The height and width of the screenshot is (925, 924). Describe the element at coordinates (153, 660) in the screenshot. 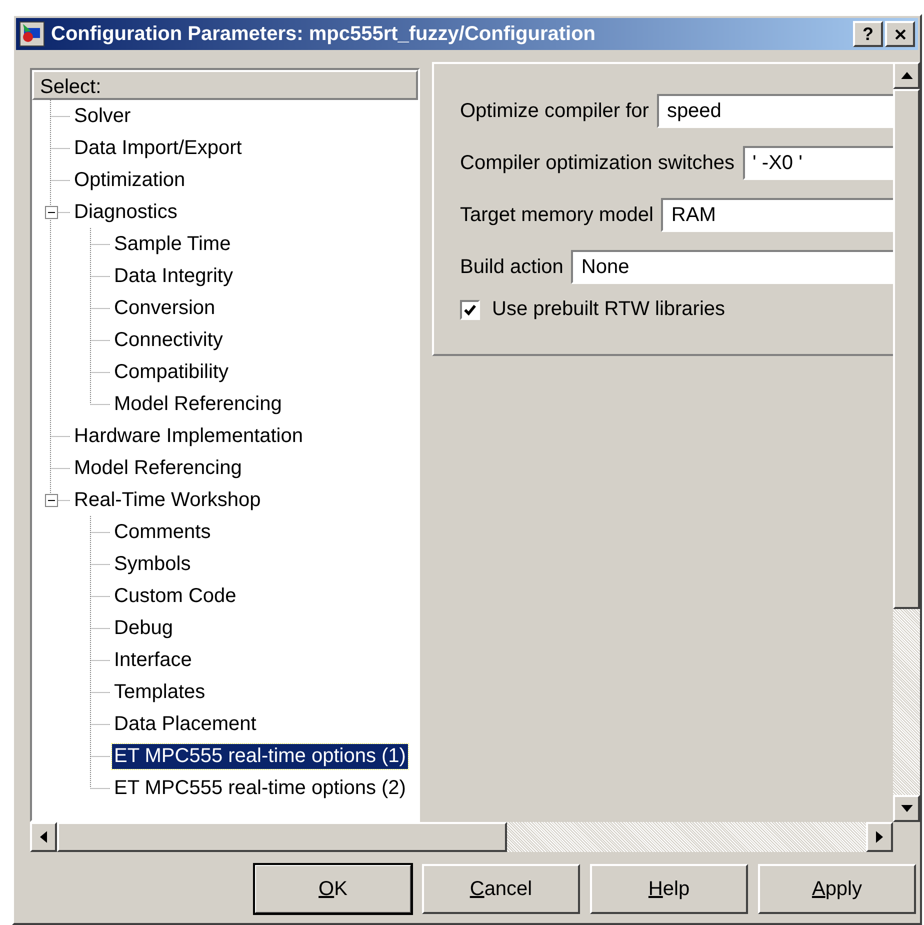

I see `tree-item: Interface` at that location.